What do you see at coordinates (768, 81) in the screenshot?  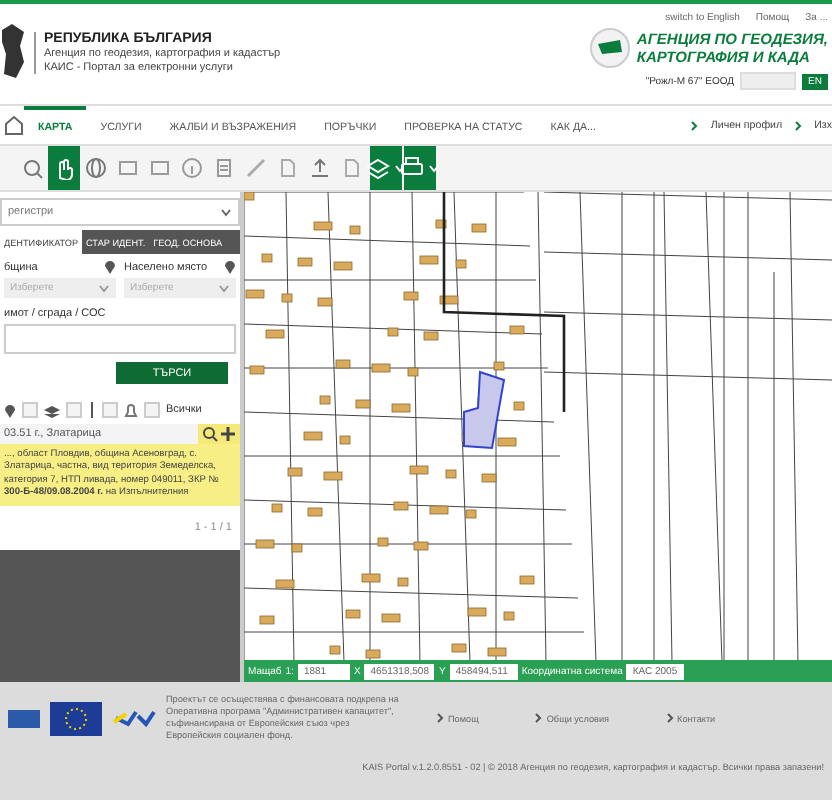 I see `user-field` at bounding box center [768, 81].